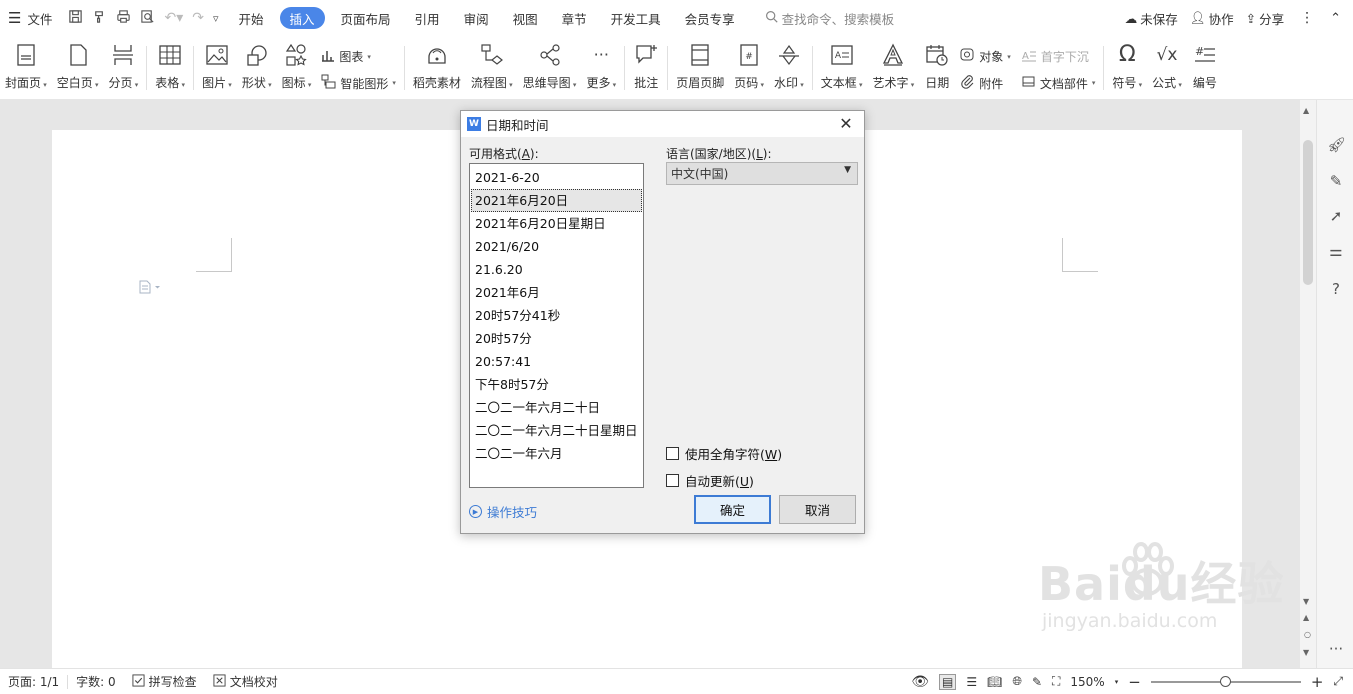 The width and height of the screenshot is (1353, 694). What do you see at coordinates (556, 246) in the screenshot?
I see `format-option: 2021/6/20` at bounding box center [556, 246].